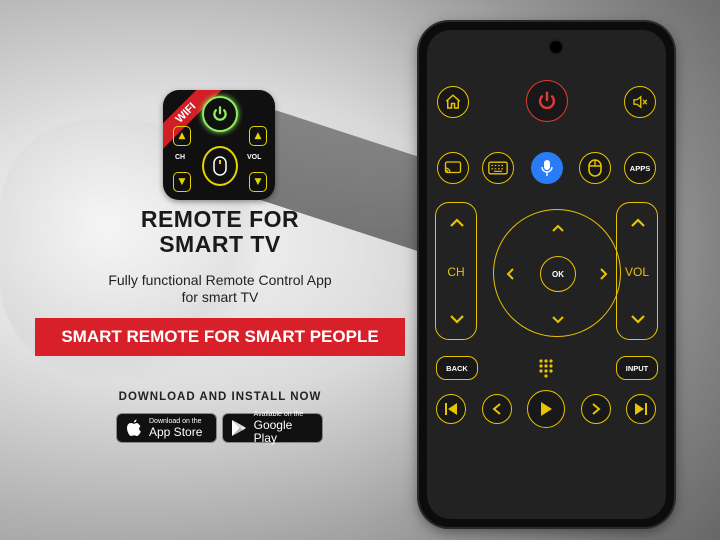  I want to click on vol-up-icon: ▲, so click(258, 136).